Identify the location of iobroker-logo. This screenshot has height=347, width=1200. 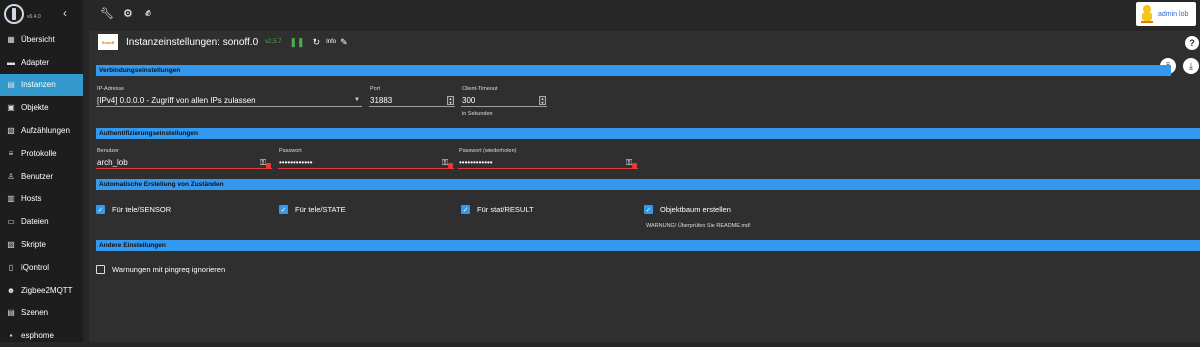
(14, 14).